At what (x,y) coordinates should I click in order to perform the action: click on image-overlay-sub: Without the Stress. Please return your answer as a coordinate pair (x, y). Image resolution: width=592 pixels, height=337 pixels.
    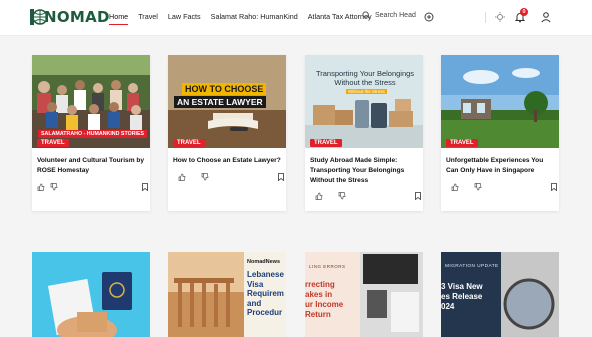
    Looking at the image, I should click on (366, 91).